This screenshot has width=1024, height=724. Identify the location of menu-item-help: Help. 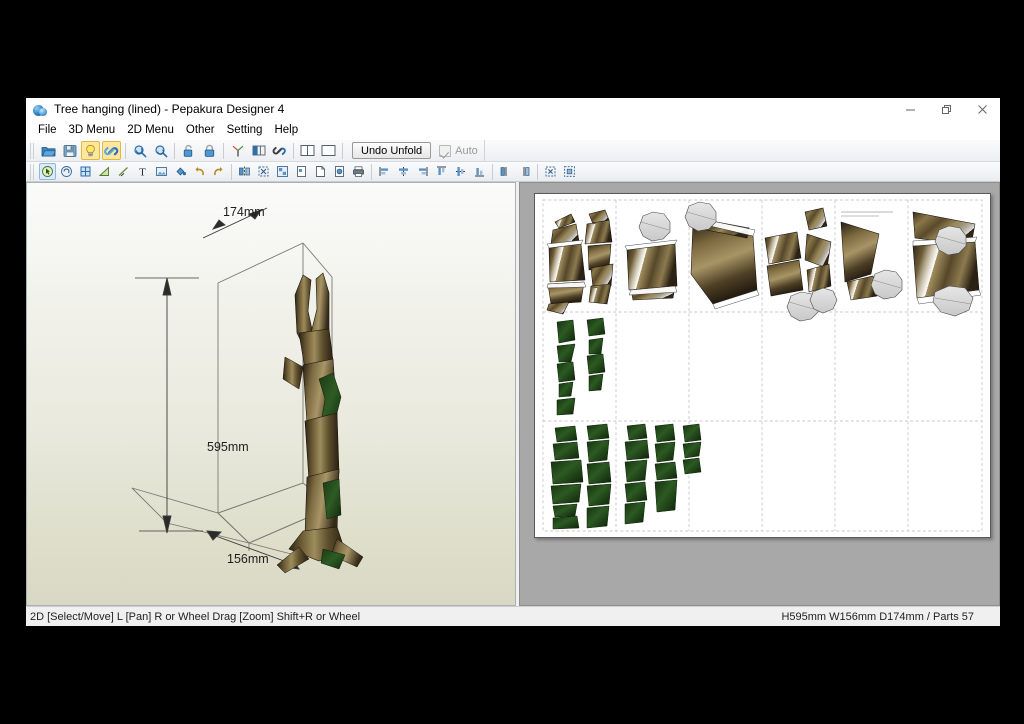
(286, 130).